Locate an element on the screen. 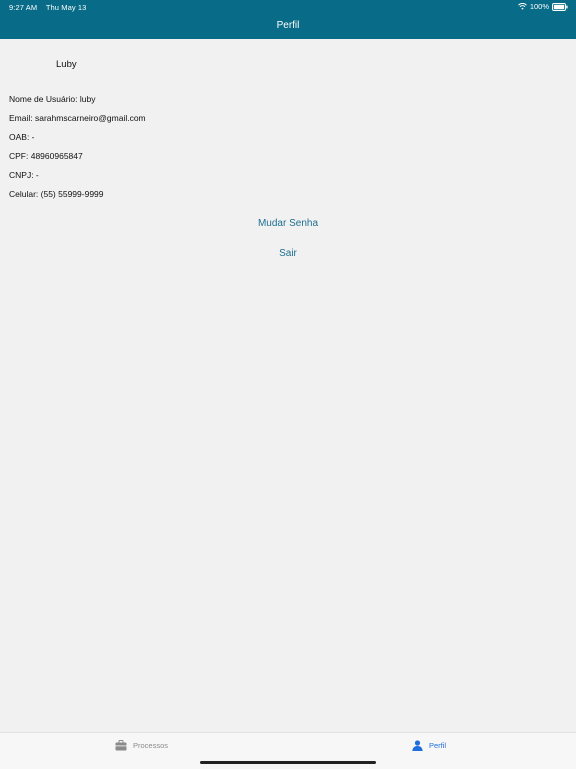 The height and width of the screenshot is (769, 576). page-title: Perfil is located at coordinates (288, 25).